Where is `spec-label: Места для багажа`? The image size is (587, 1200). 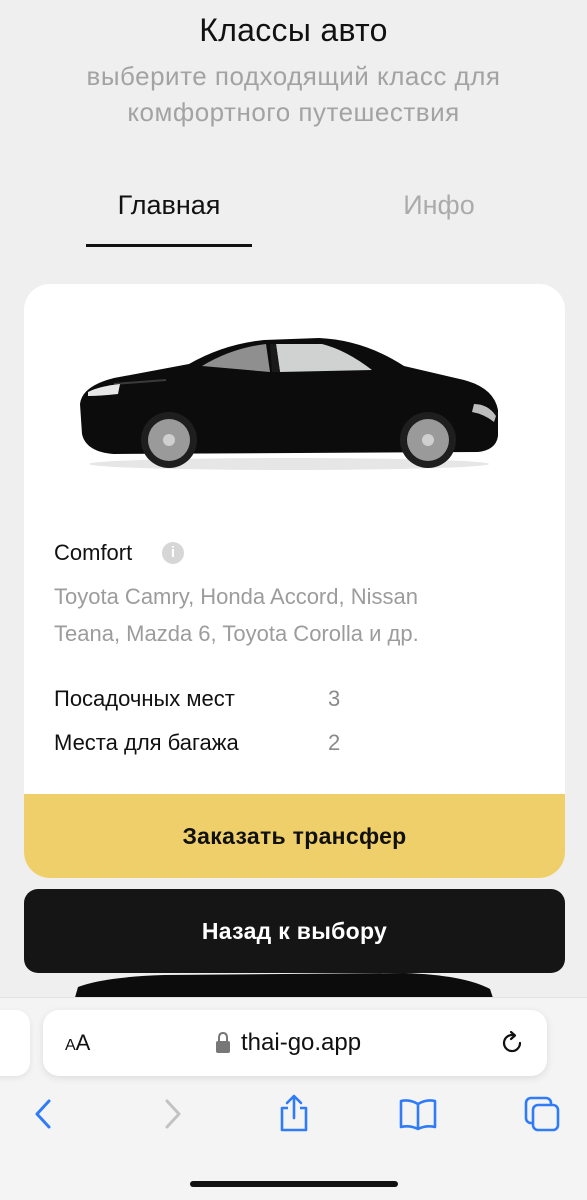
spec-label: Места для багажа is located at coordinates (146, 742).